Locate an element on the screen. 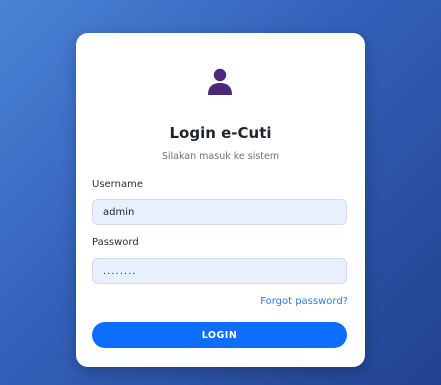 Image resolution: width=441 pixels, height=385 pixels. page-title: Login e-Cuti is located at coordinates (220, 133).